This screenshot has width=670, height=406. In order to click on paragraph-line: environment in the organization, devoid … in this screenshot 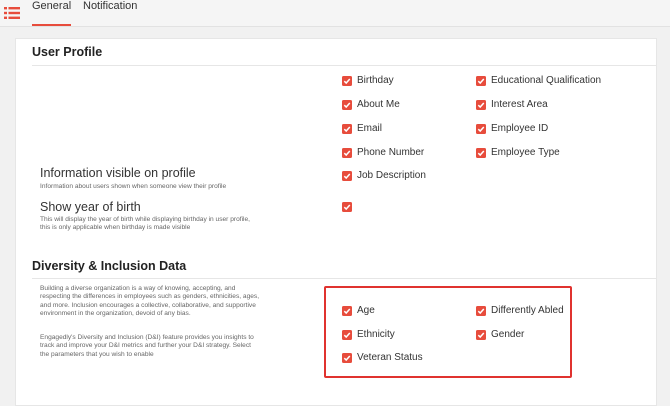, I will do `click(115, 313)`.